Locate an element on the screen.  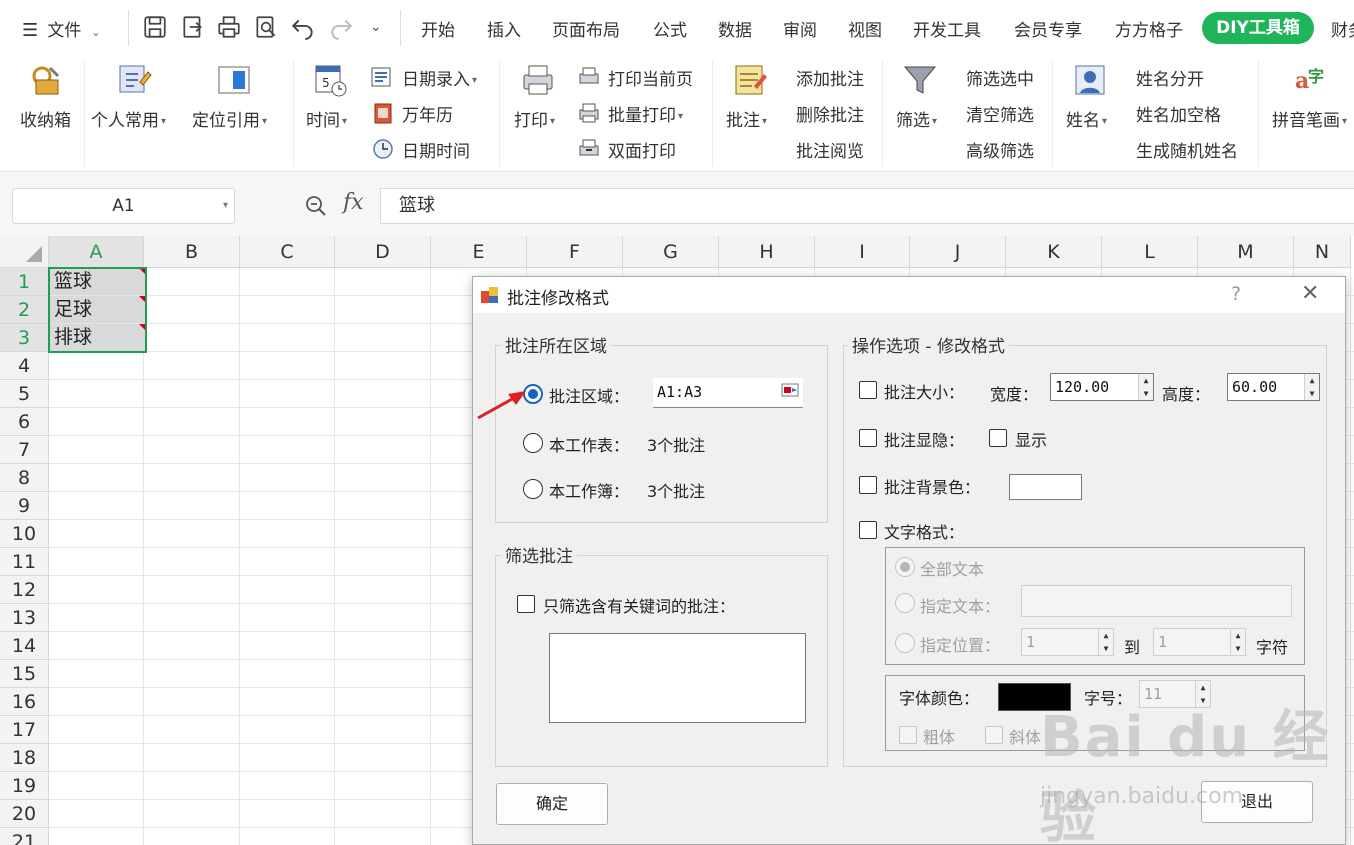
column-header-b: B is located at coordinates (192, 252).